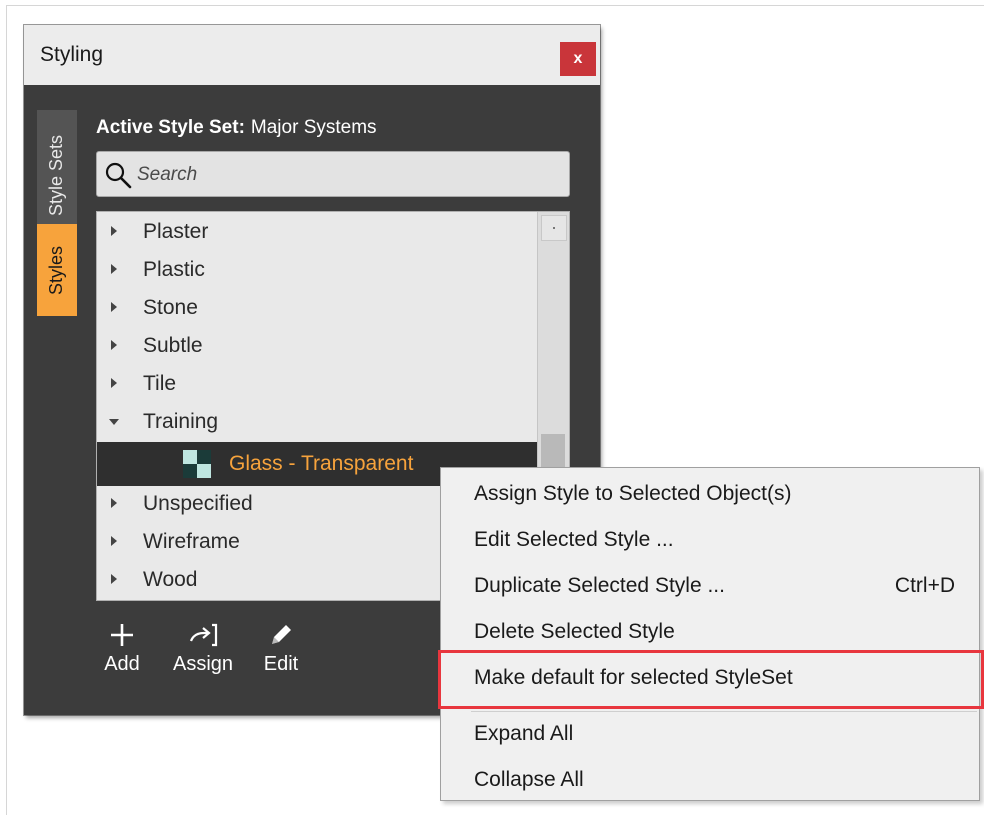 The width and height of the screenshot is (984, 815). I want to click on menu-item-make-default: Make default for selected StyleSet, so click(710, 678).